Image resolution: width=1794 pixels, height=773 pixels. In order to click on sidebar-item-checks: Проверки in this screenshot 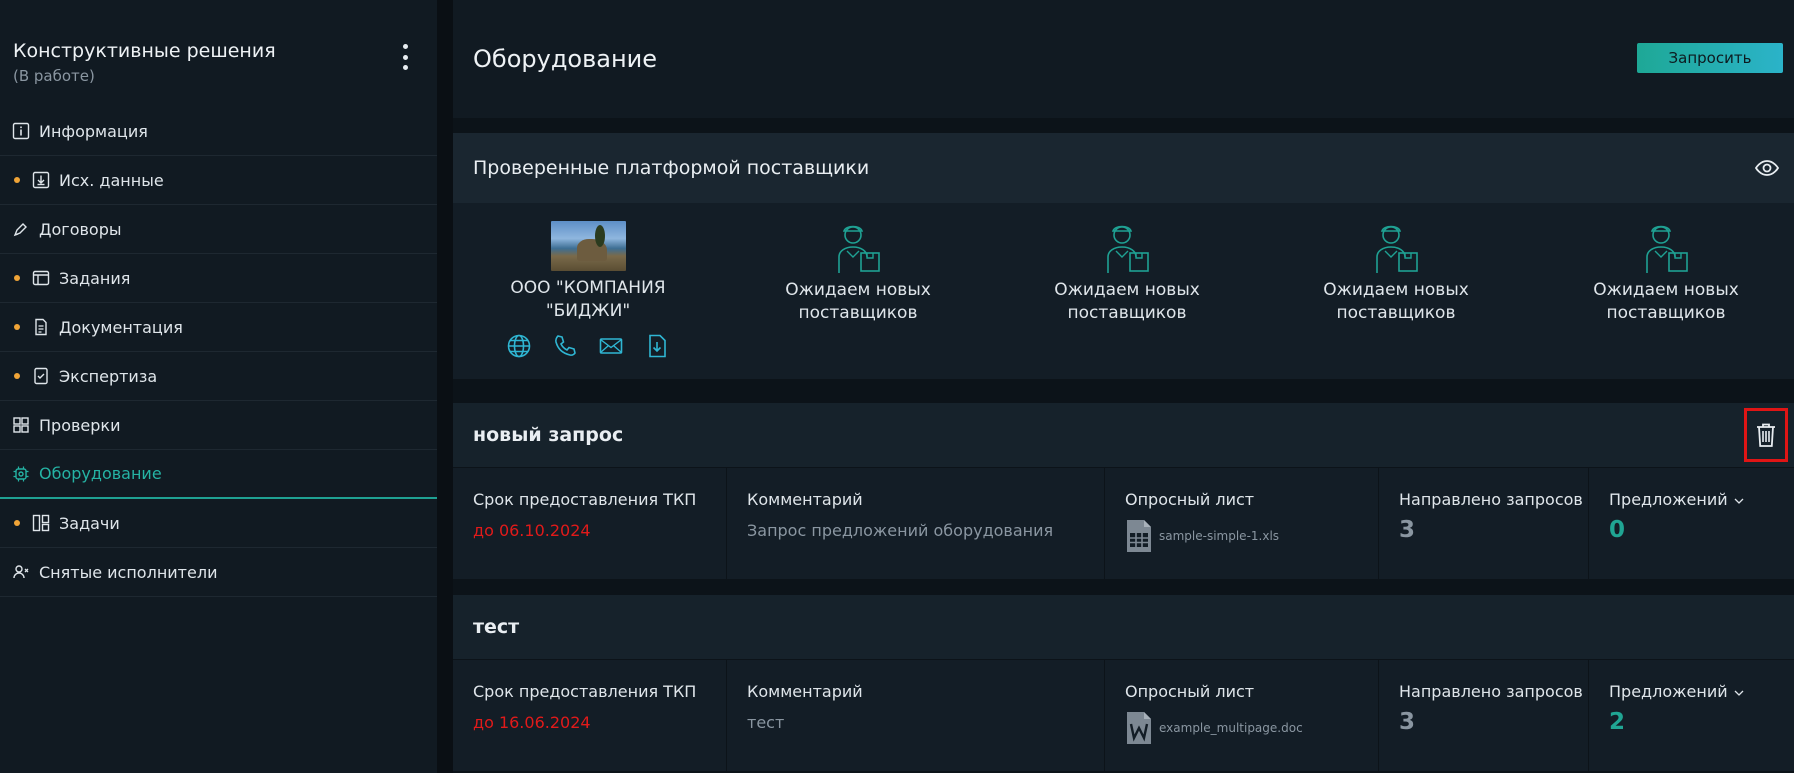, I will do `click(218, 425)`.